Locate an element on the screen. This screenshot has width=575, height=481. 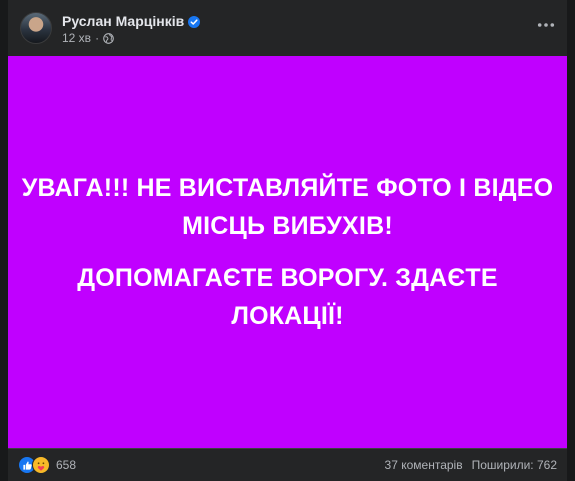
care-icon is located at coordinates (41, 465).